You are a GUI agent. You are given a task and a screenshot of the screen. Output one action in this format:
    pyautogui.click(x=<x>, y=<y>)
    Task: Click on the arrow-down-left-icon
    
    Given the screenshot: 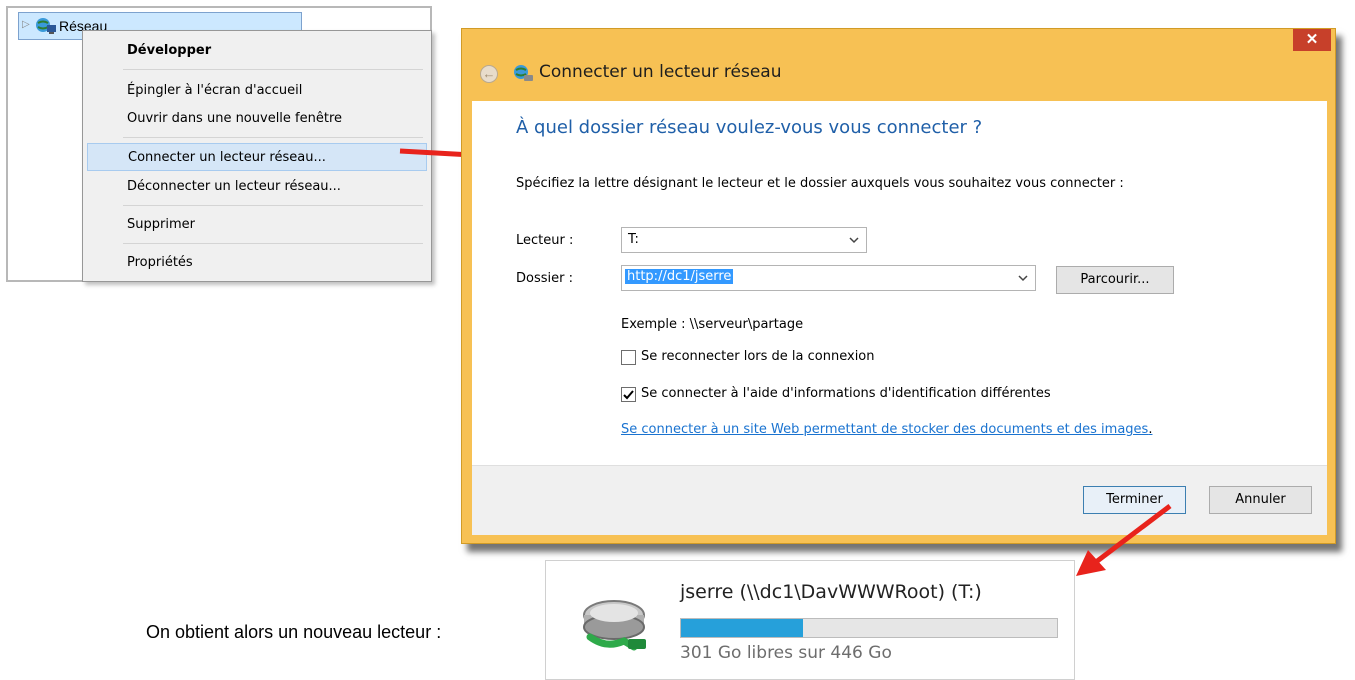 What is the action you would take?
    pyautogui.click(x=1124, y=540)
    